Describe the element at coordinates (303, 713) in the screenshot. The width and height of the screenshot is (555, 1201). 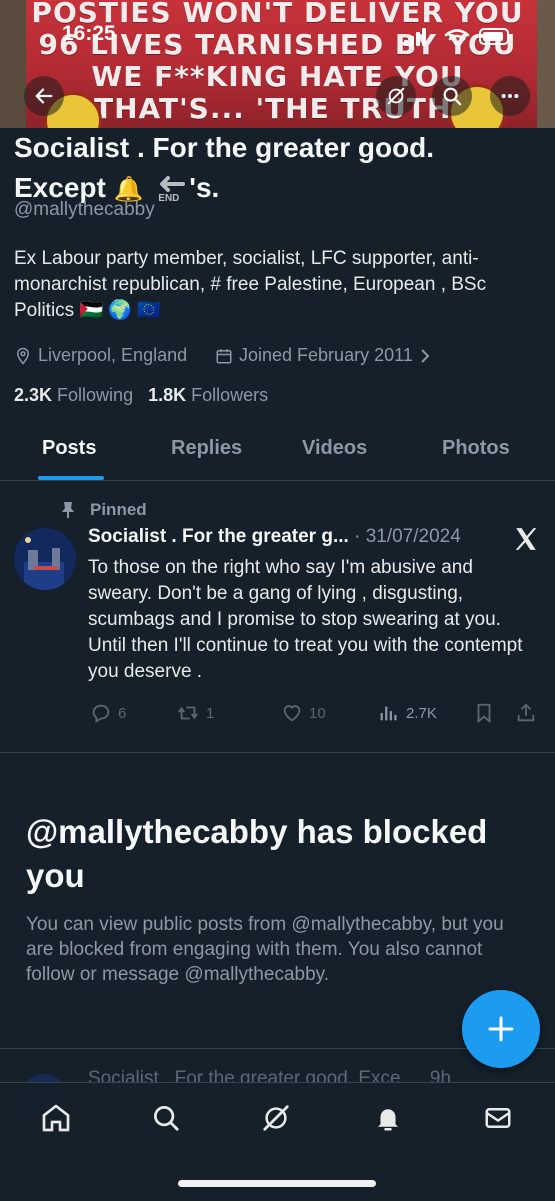
I see `like-button: 10` at that location.